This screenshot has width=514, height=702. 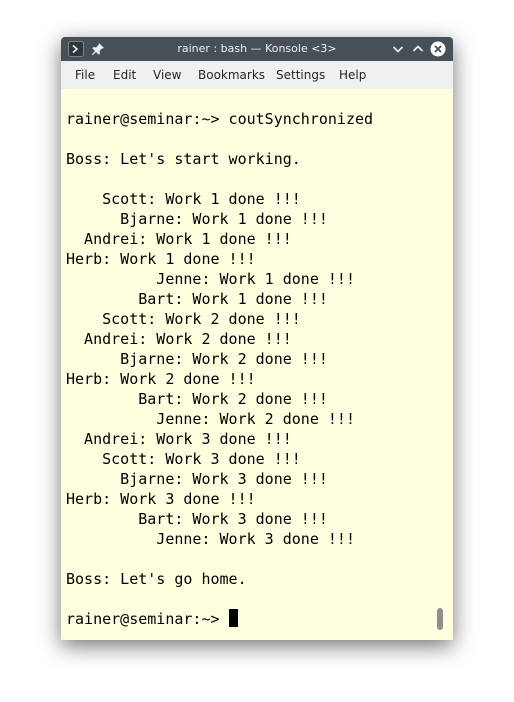 I want to click on terminal-line: Bart: Work 2 done !!!, so click(x=197, y=399).